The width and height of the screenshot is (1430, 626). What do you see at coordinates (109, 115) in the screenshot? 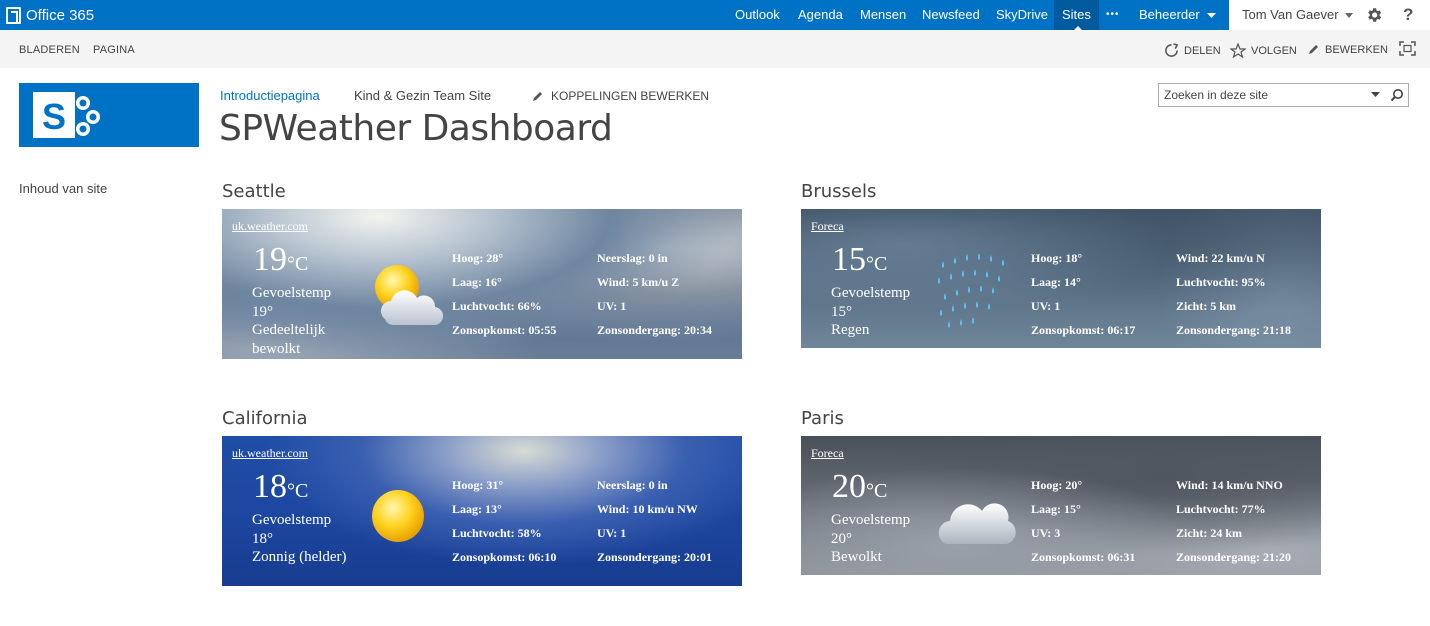
I see `site-logo: S` at bounding box center [109, 115].